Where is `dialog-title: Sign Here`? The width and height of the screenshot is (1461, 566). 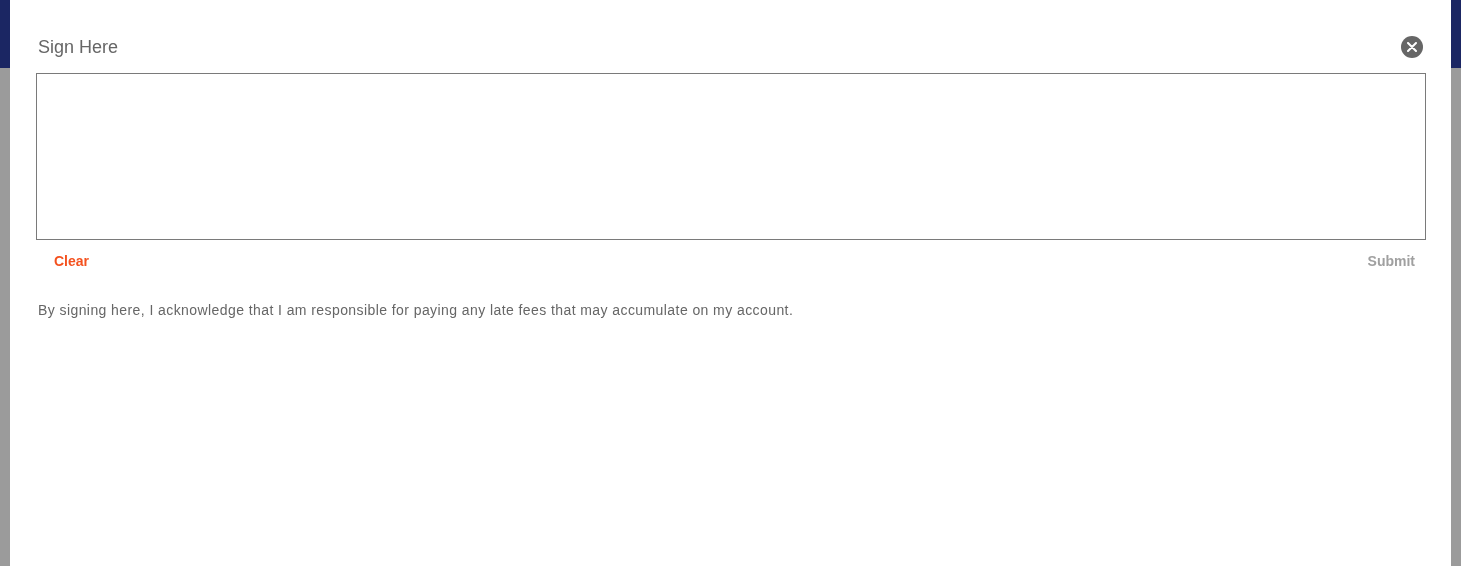 dialog-title: Sign Here is located at coordinates (78, 47).